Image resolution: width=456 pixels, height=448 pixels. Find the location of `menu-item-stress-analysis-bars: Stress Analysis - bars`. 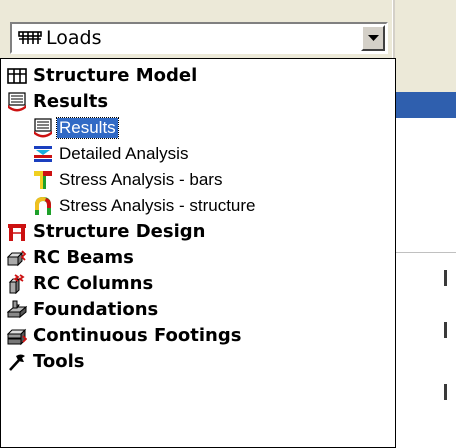

menu-item-stress-analysis-bars: Stress Analysis - bars is located at coordinates (198, 180).